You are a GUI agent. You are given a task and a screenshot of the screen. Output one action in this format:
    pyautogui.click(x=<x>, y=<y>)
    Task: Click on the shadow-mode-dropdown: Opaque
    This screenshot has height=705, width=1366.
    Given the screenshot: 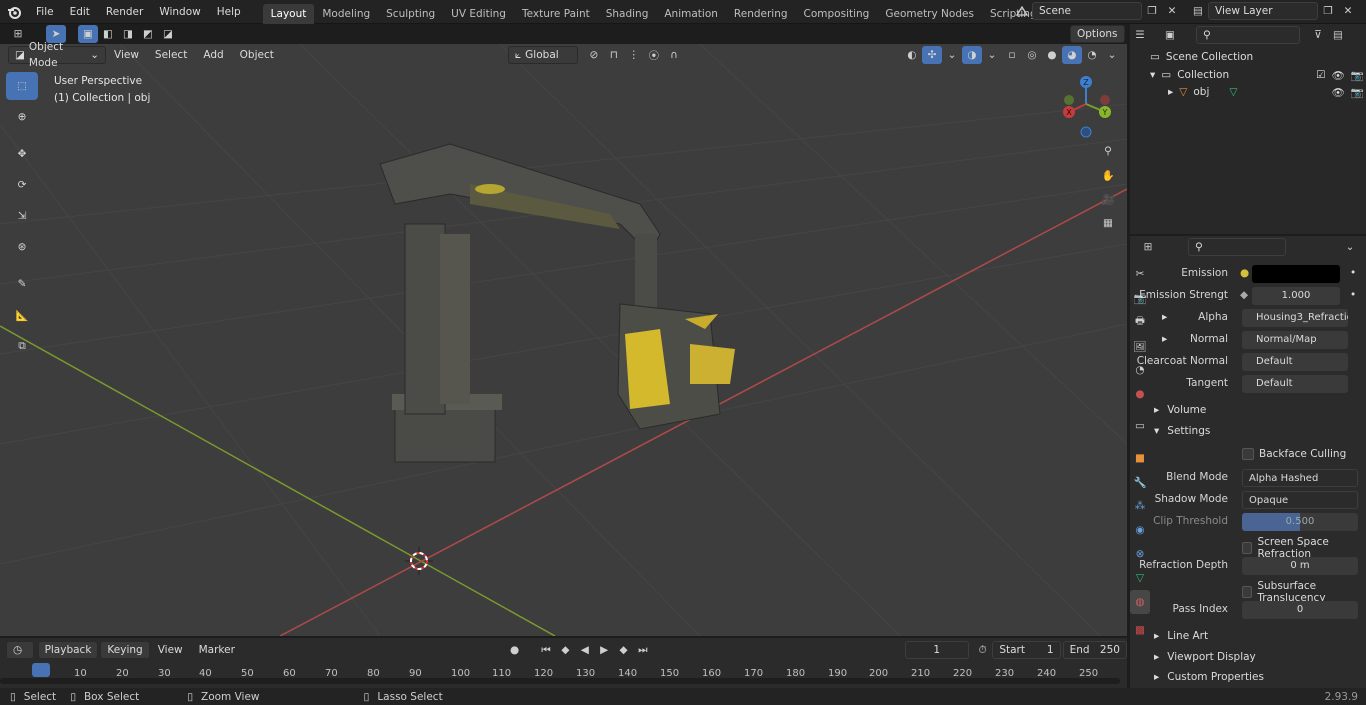 What is the action you would take?
    pyautogui.click(x=1300, y=500)
    